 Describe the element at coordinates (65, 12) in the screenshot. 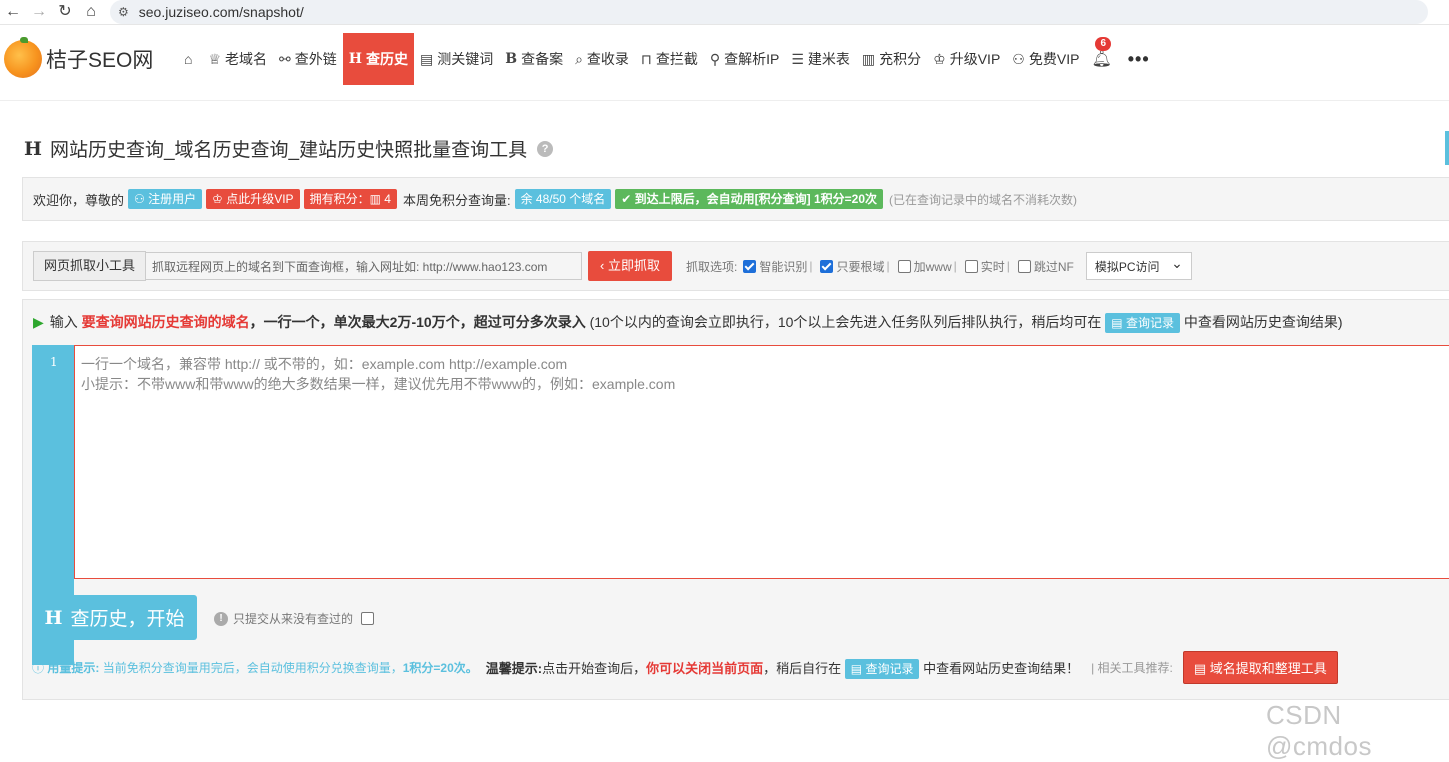

I see `reload-icon: ↻` at that location.